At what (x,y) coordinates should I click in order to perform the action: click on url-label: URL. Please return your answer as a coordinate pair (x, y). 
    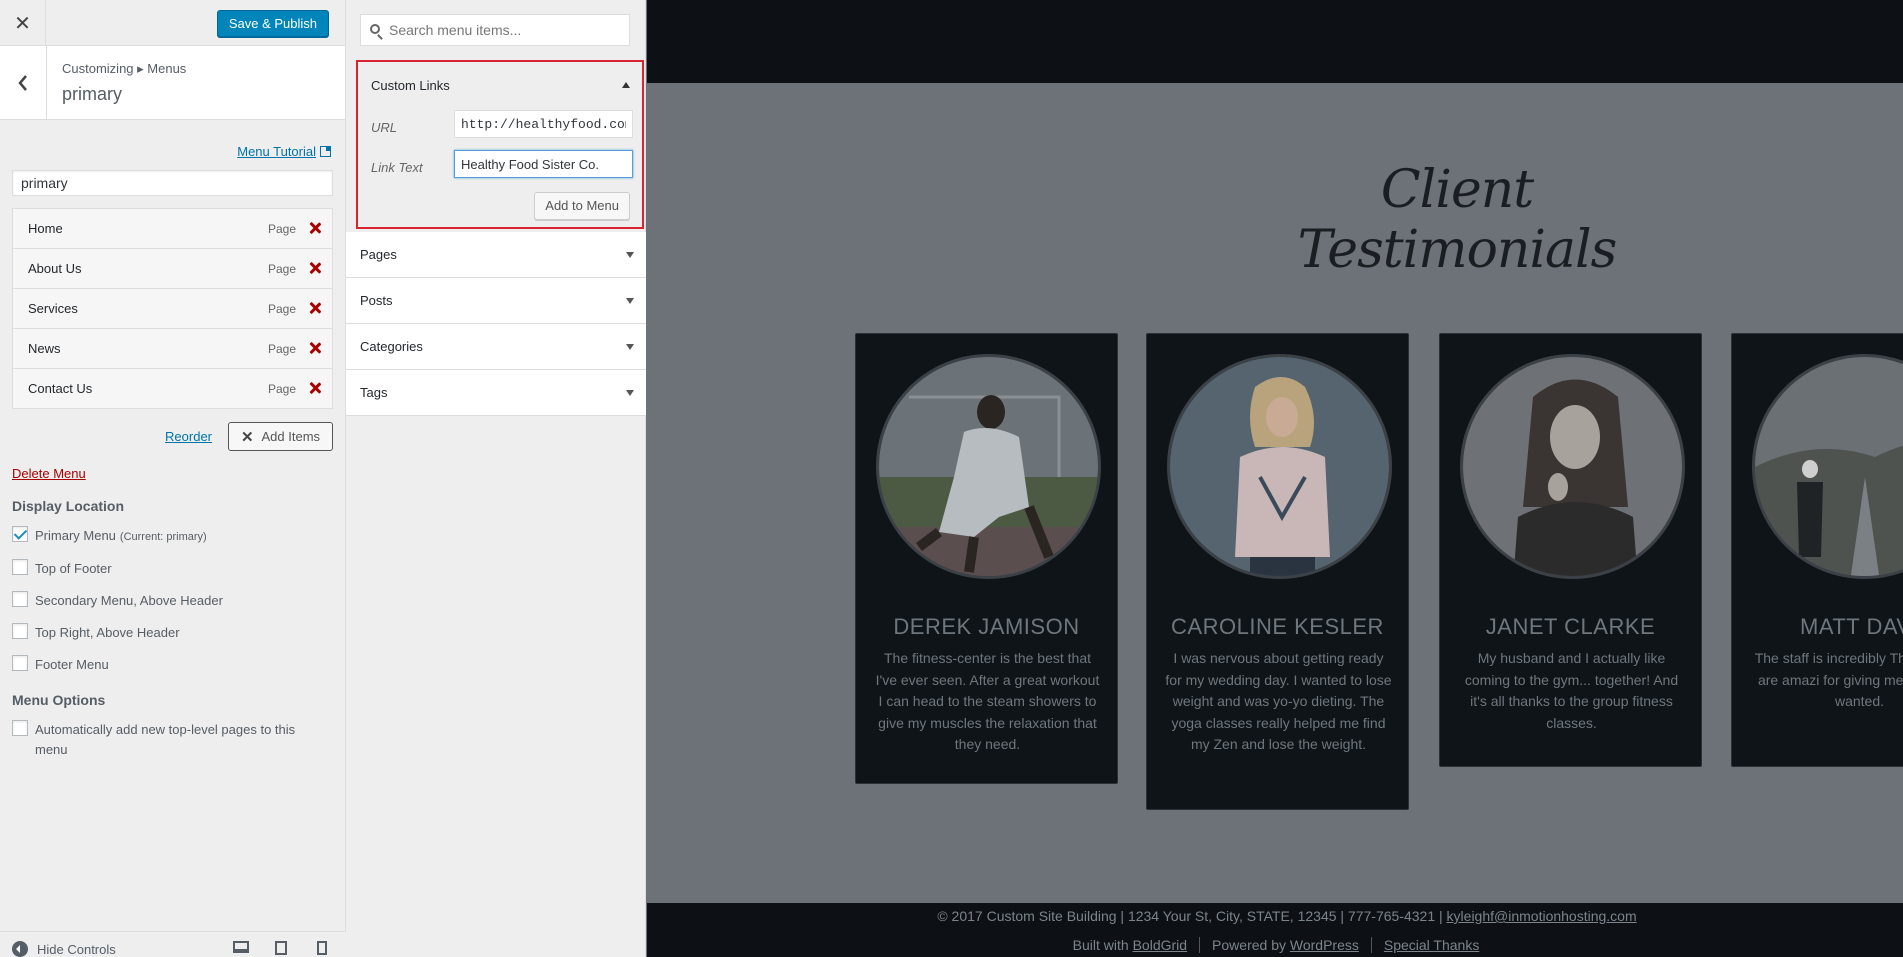
    Looking at the image, I should click on (384, 127).